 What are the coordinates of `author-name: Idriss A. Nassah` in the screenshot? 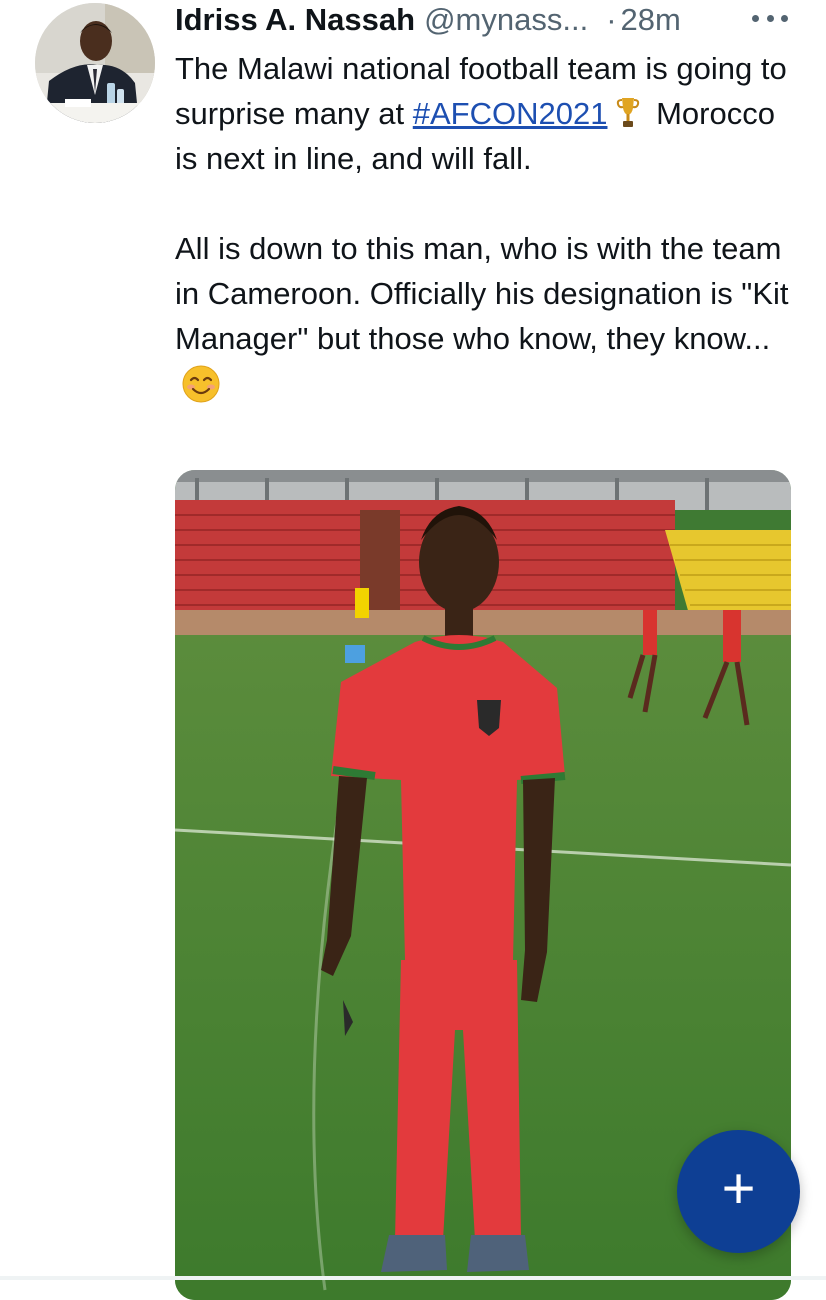 It's located at (295, 20).